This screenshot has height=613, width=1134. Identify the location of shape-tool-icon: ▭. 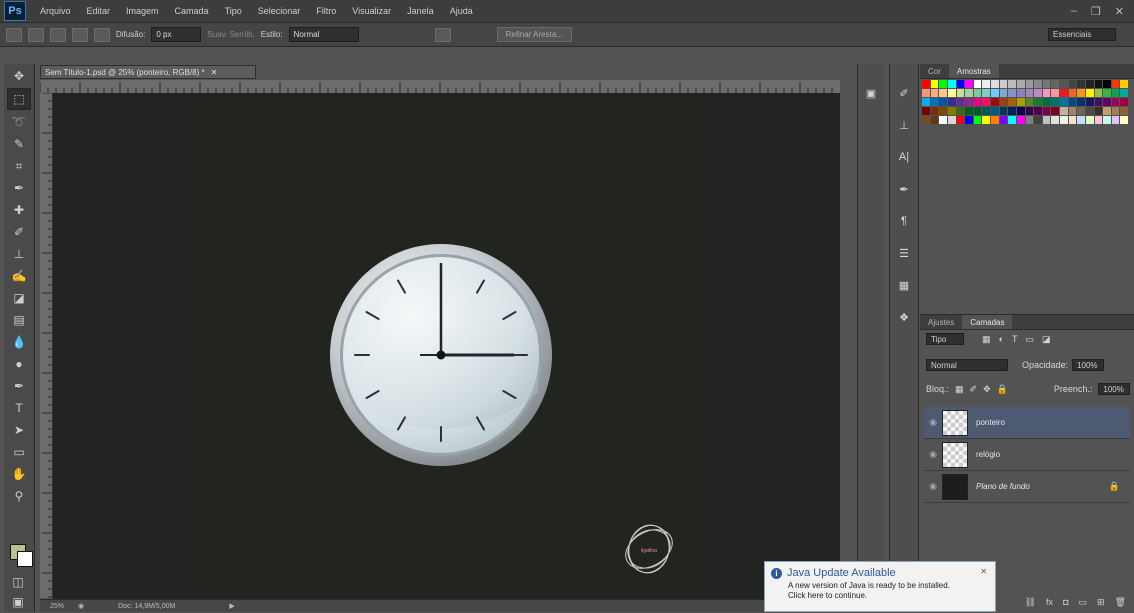
(19, 452).